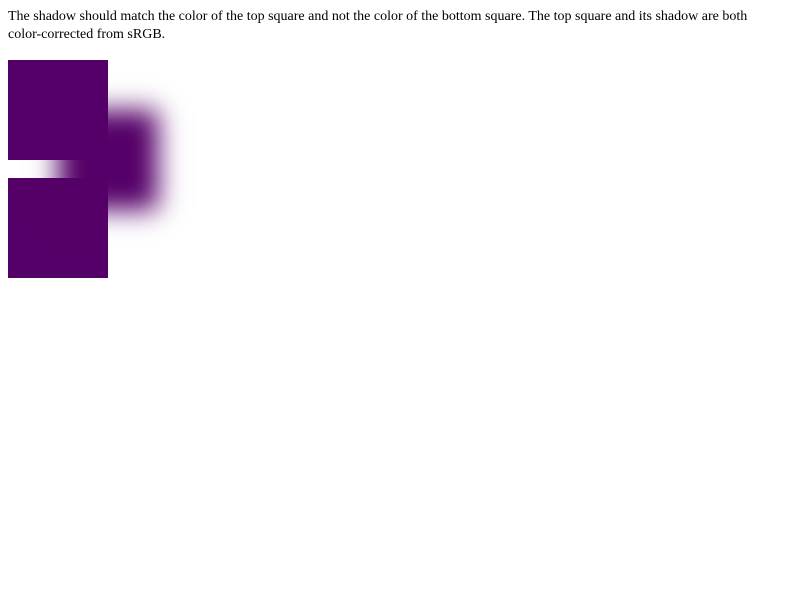 This screenshot has width=800, height=600. What do you see at coordinates (138, 175) in the screenshot?
I see `square-stage` at bounding box center [138, 175].